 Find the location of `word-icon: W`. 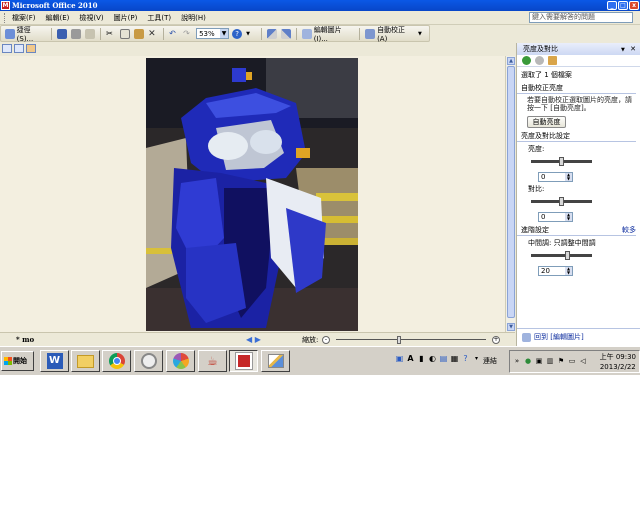

word-icon: W is located at coordinates (54, 361).